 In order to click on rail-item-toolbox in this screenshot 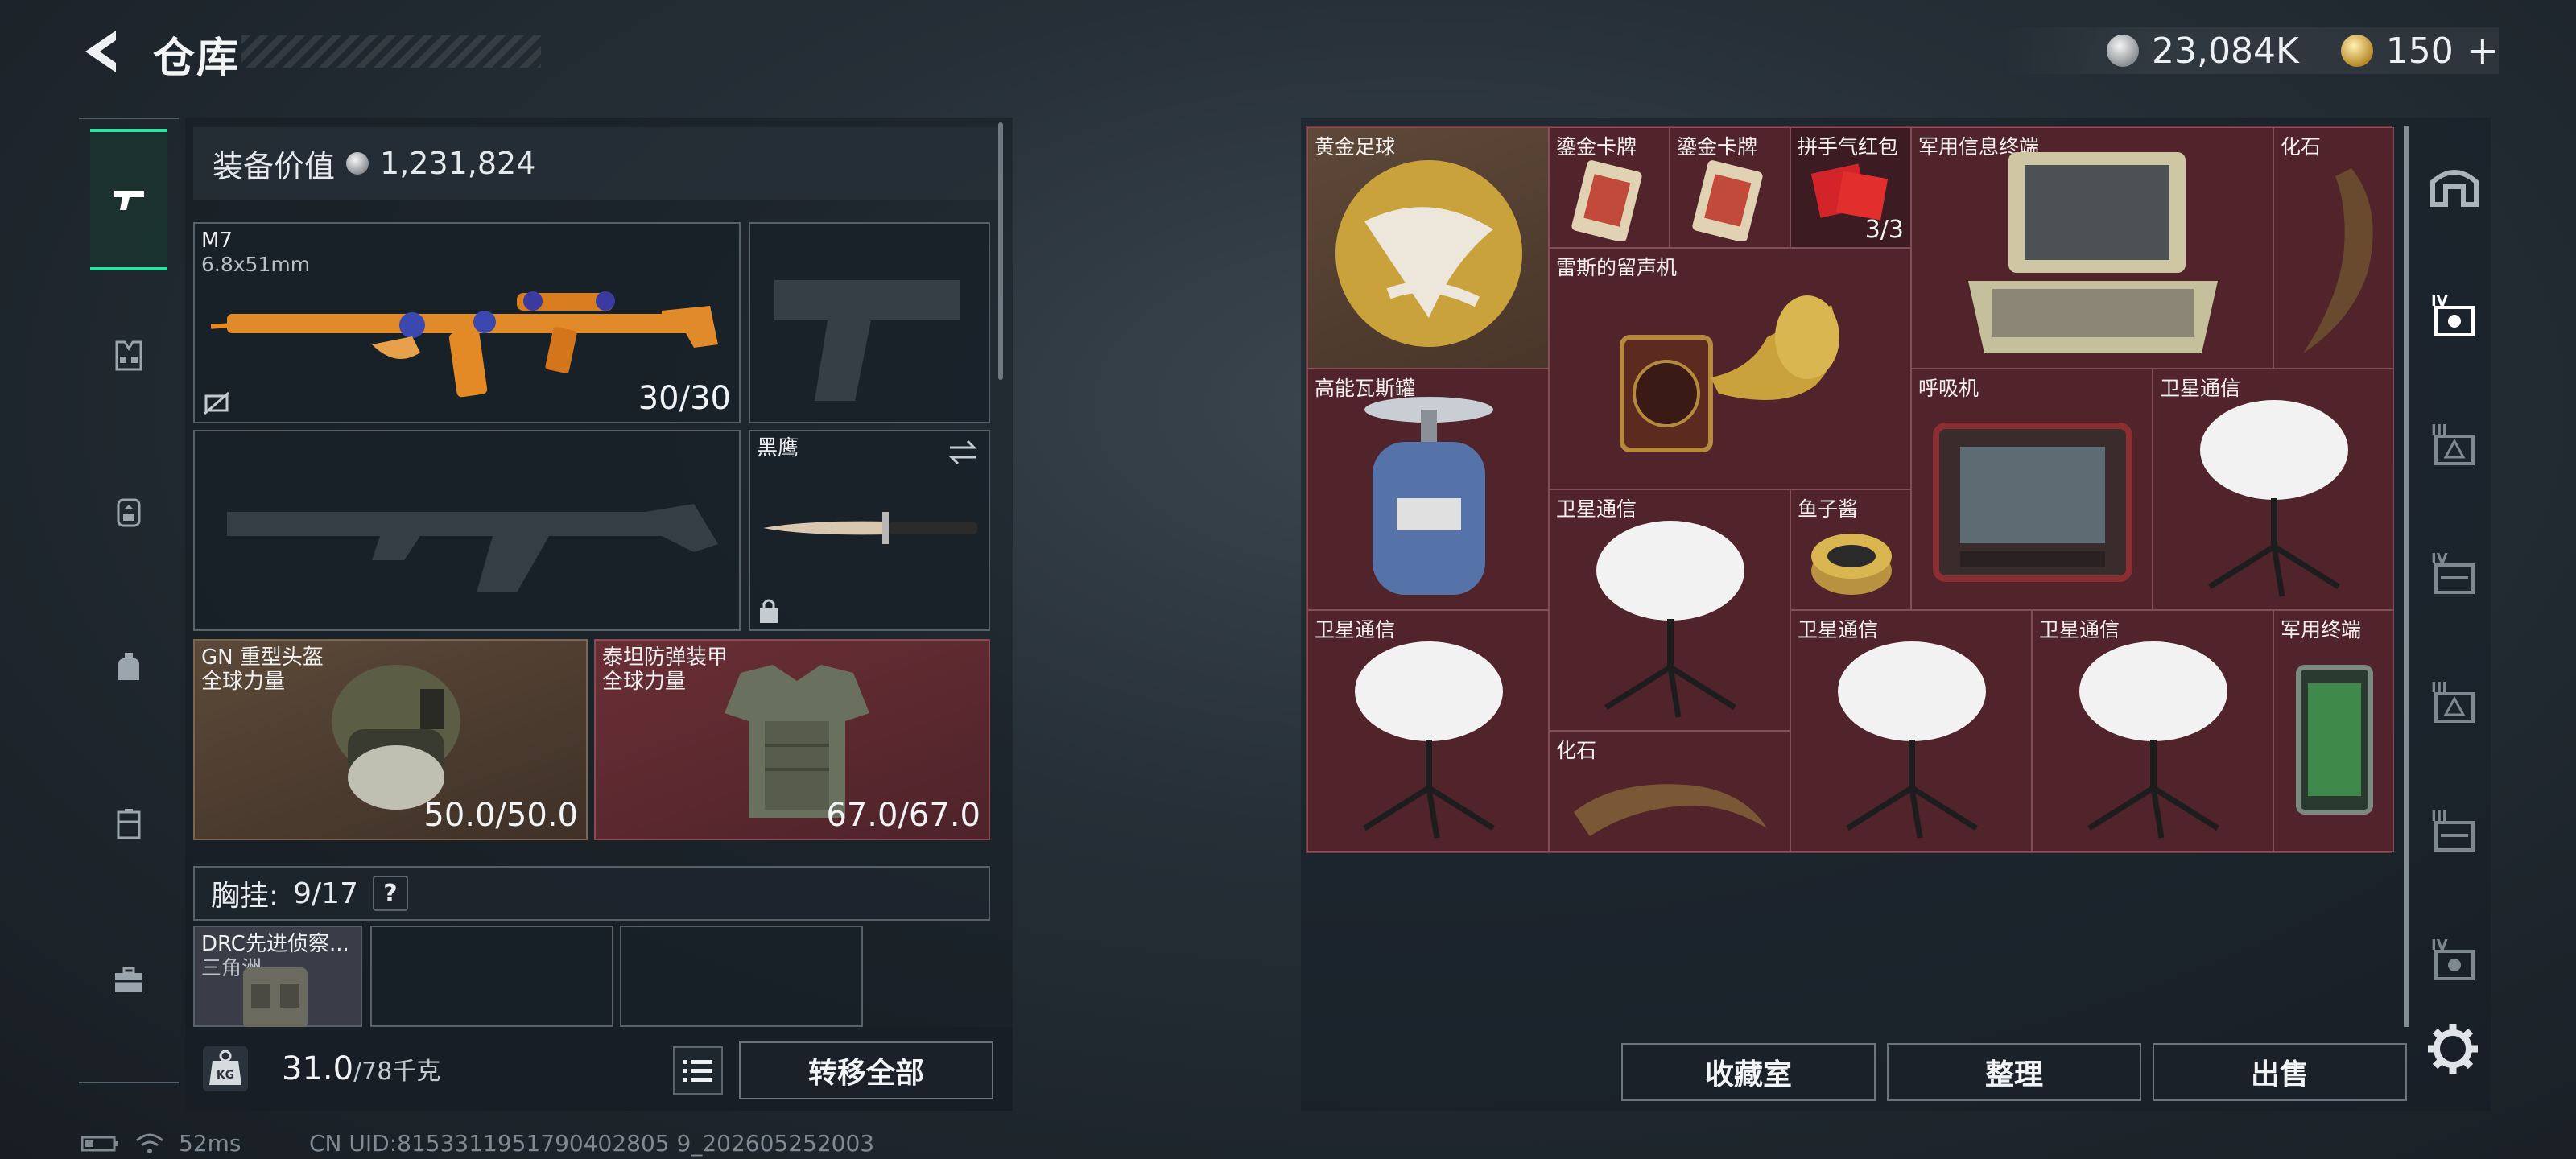, I will do `click(128, 980)`.